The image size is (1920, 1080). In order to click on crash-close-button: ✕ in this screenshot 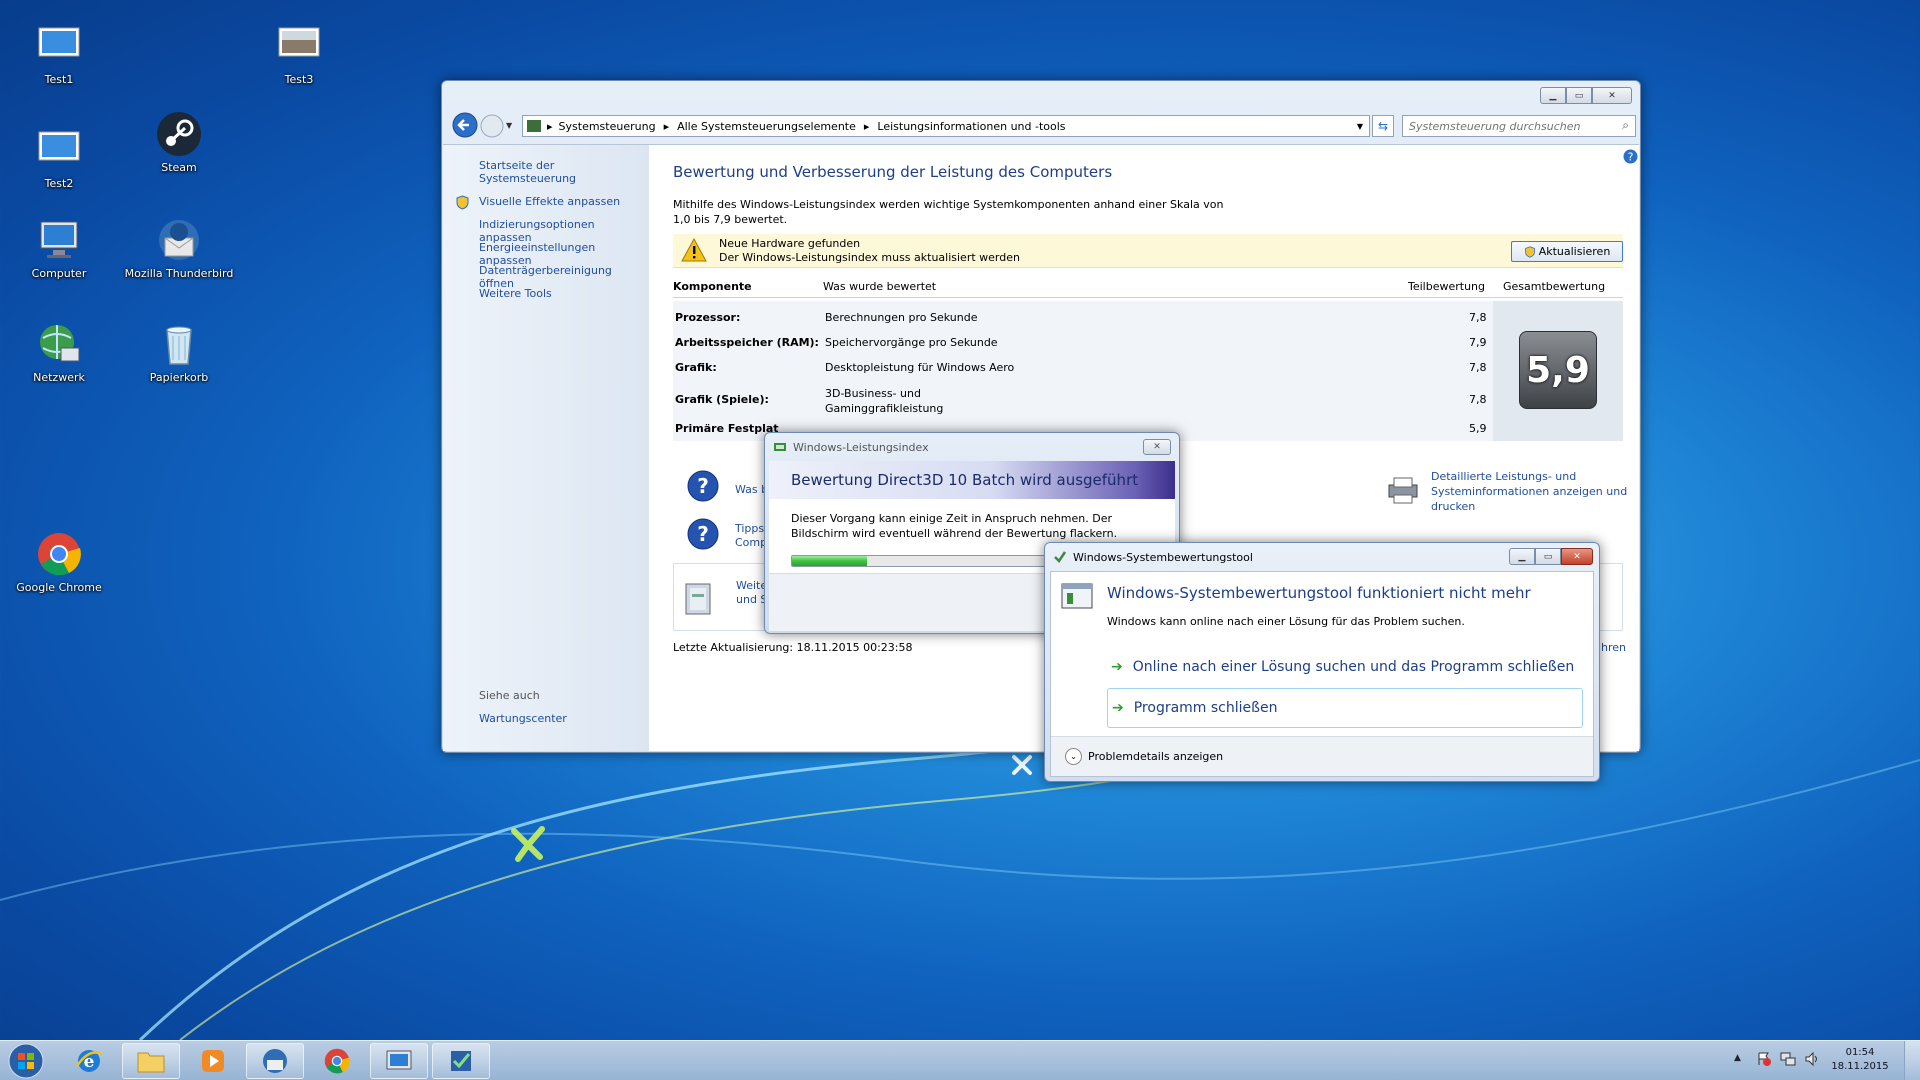, I will do `click(1577, 556)`.